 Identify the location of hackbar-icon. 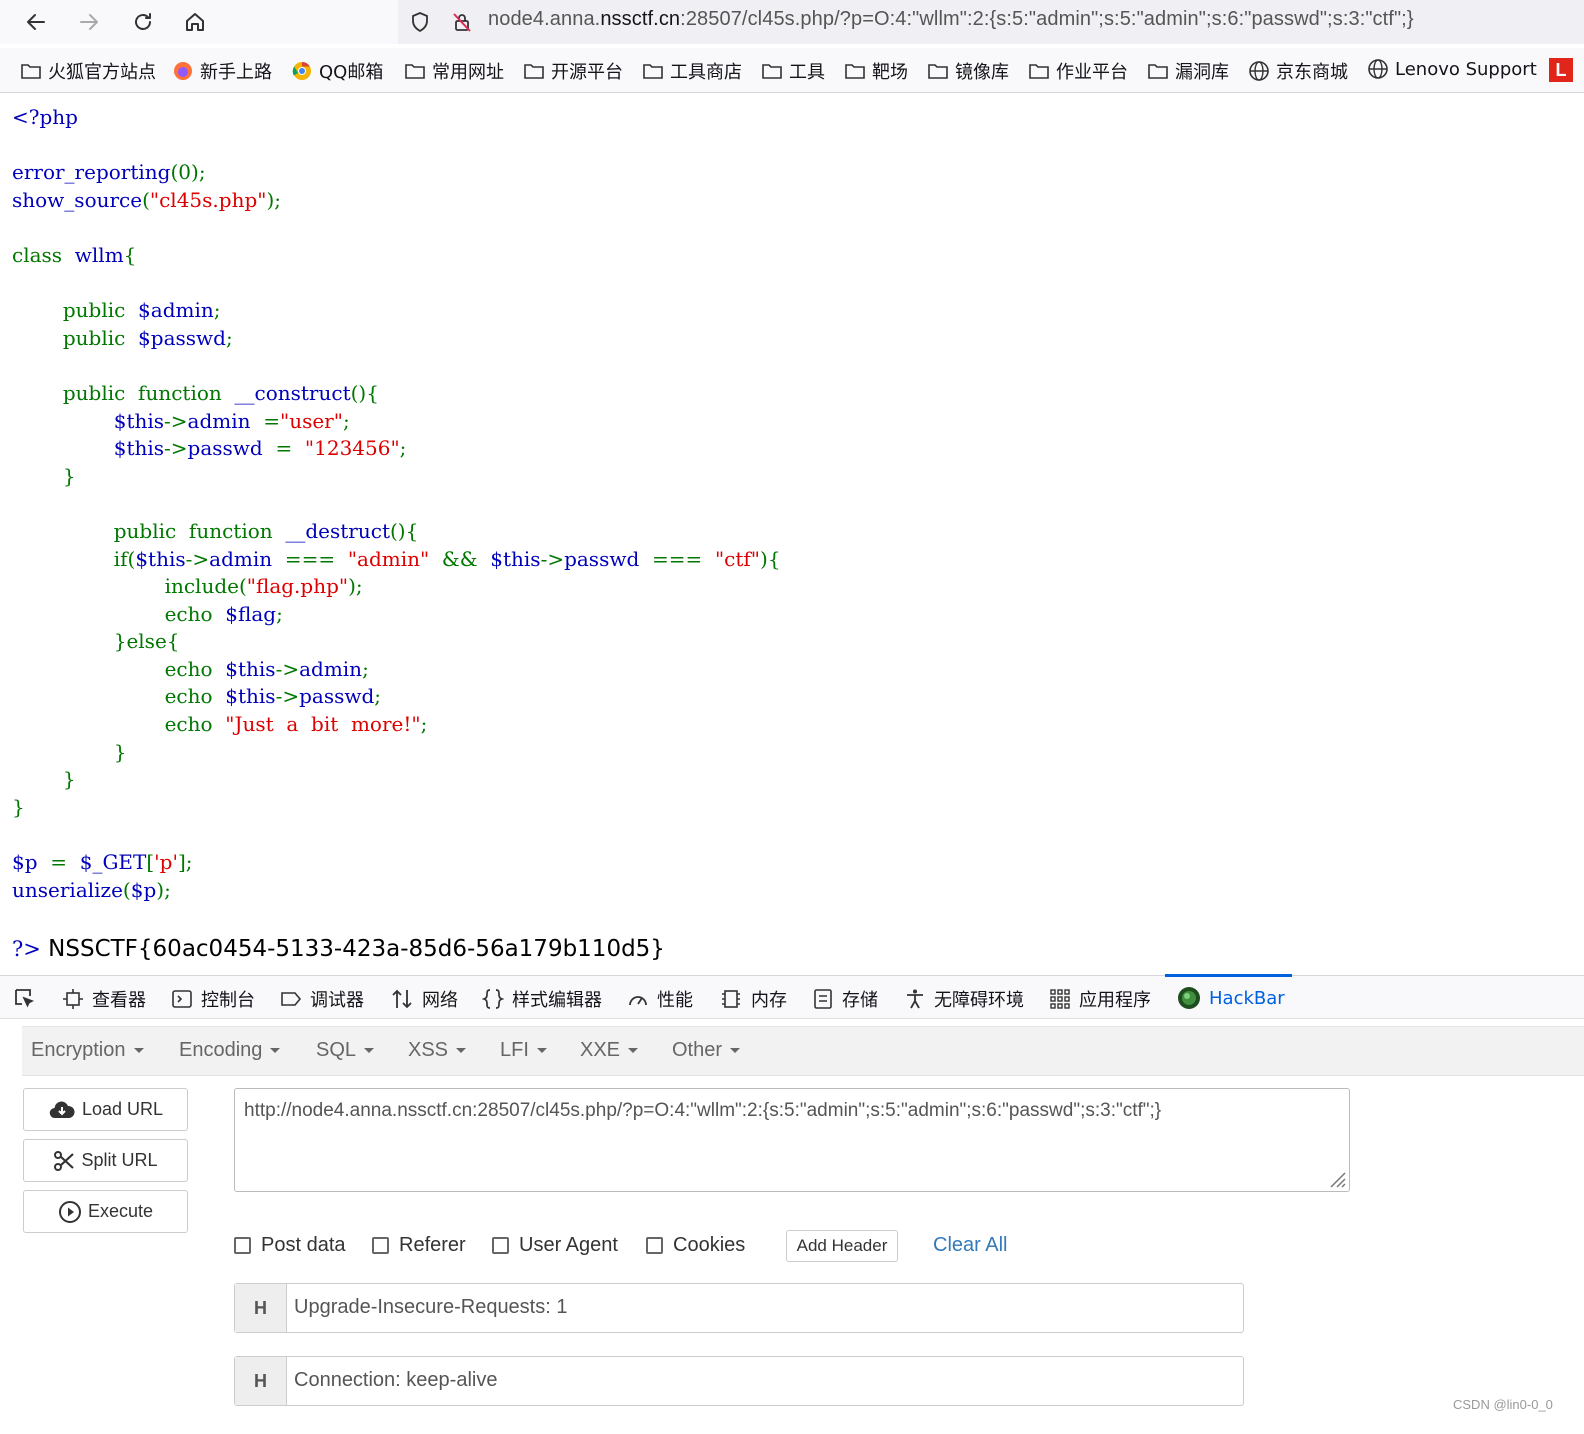
(1189, 998).